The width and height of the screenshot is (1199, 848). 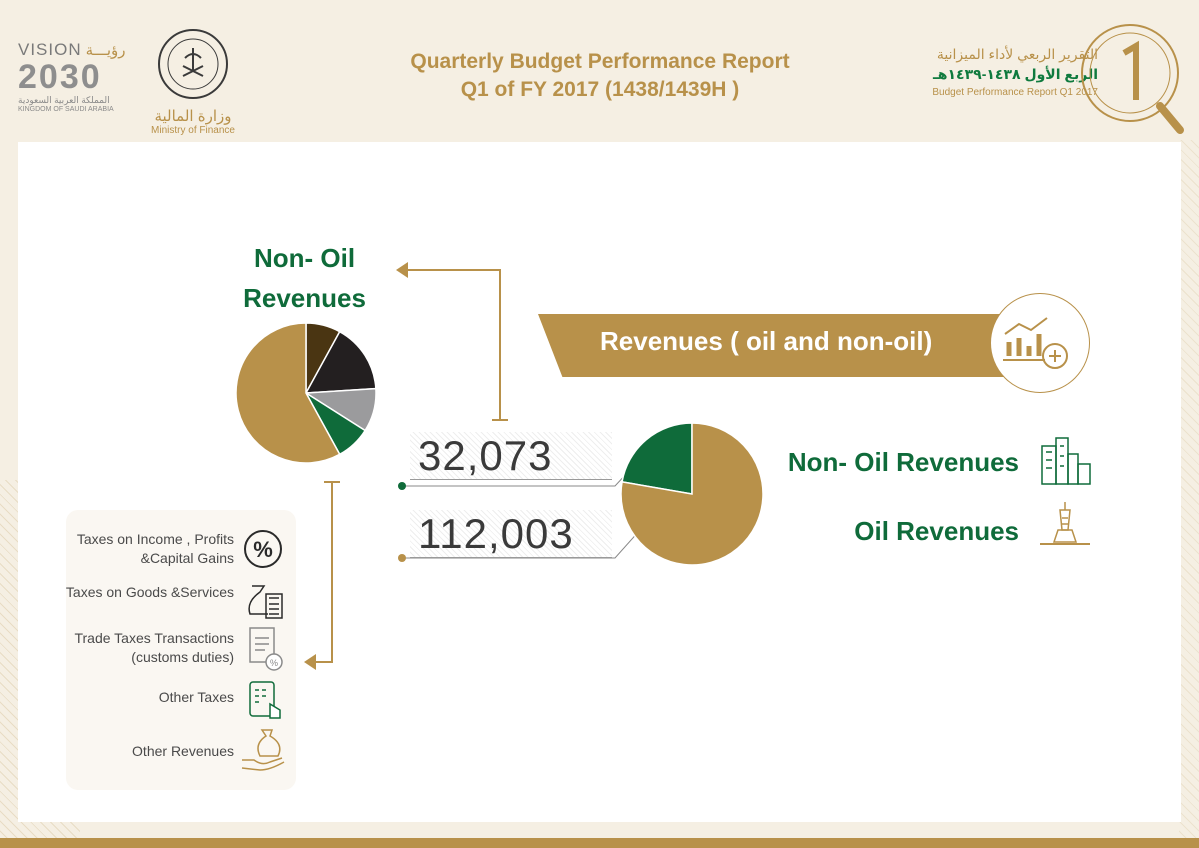 What do you see at coordinates (265, 602) in the screenshot?
I see `money-bag-calculator-icon` at bounding box center [265, 602].